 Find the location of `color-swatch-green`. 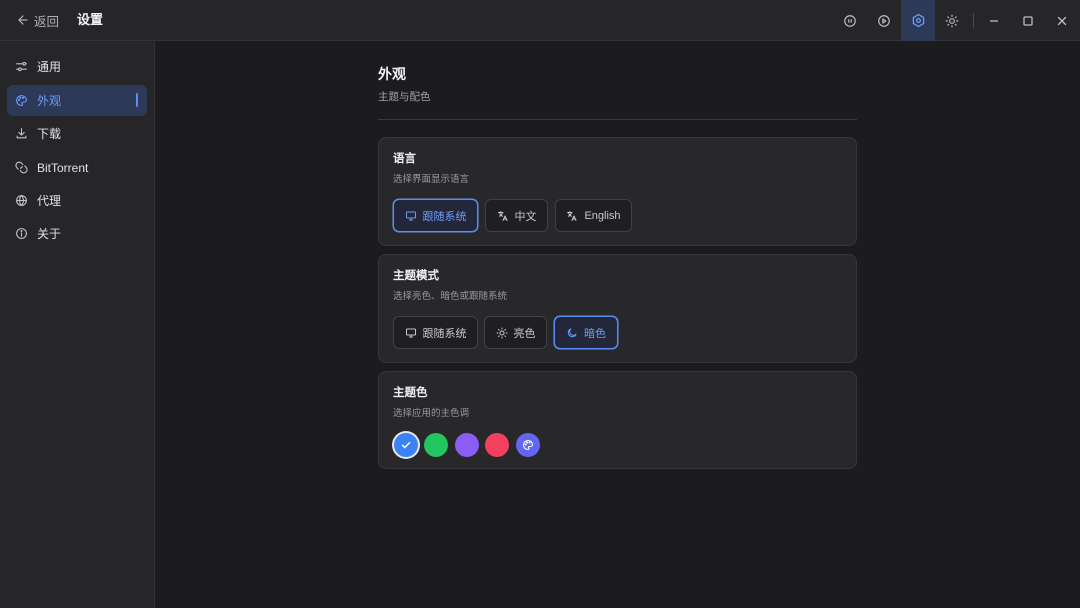

color-swatch-green is located at coordinates (436, 445).